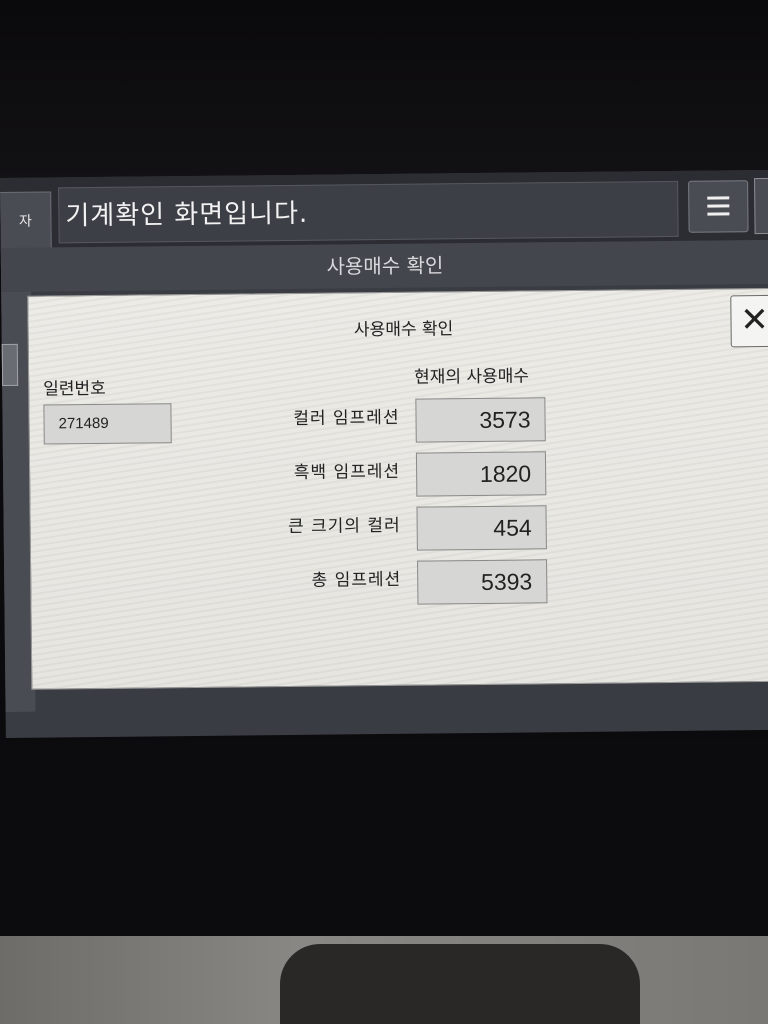 This screenshot has width=768, height=1024. I want to click on screen-subtitle: 사용매수 확인, so click(384, 265).